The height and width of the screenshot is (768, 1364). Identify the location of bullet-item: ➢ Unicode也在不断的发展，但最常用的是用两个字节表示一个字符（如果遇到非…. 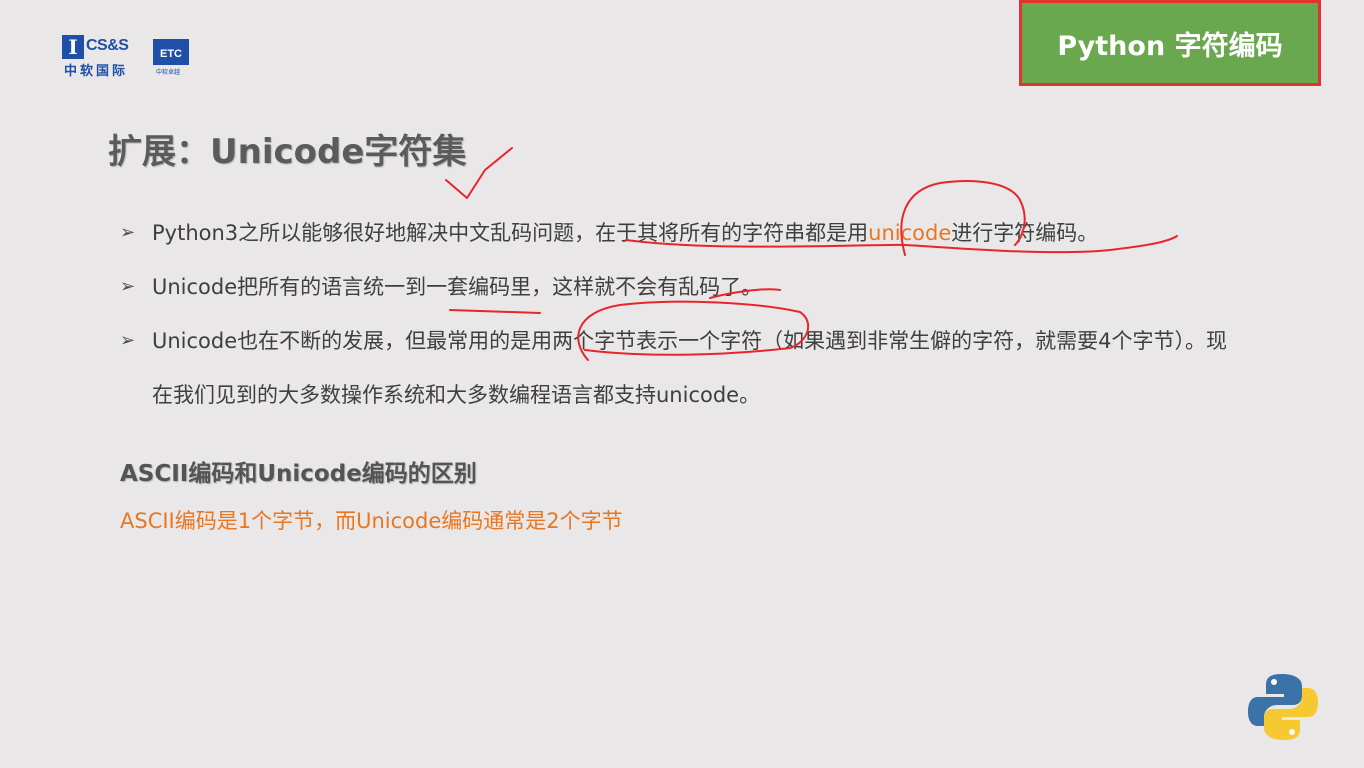
(680, 368).